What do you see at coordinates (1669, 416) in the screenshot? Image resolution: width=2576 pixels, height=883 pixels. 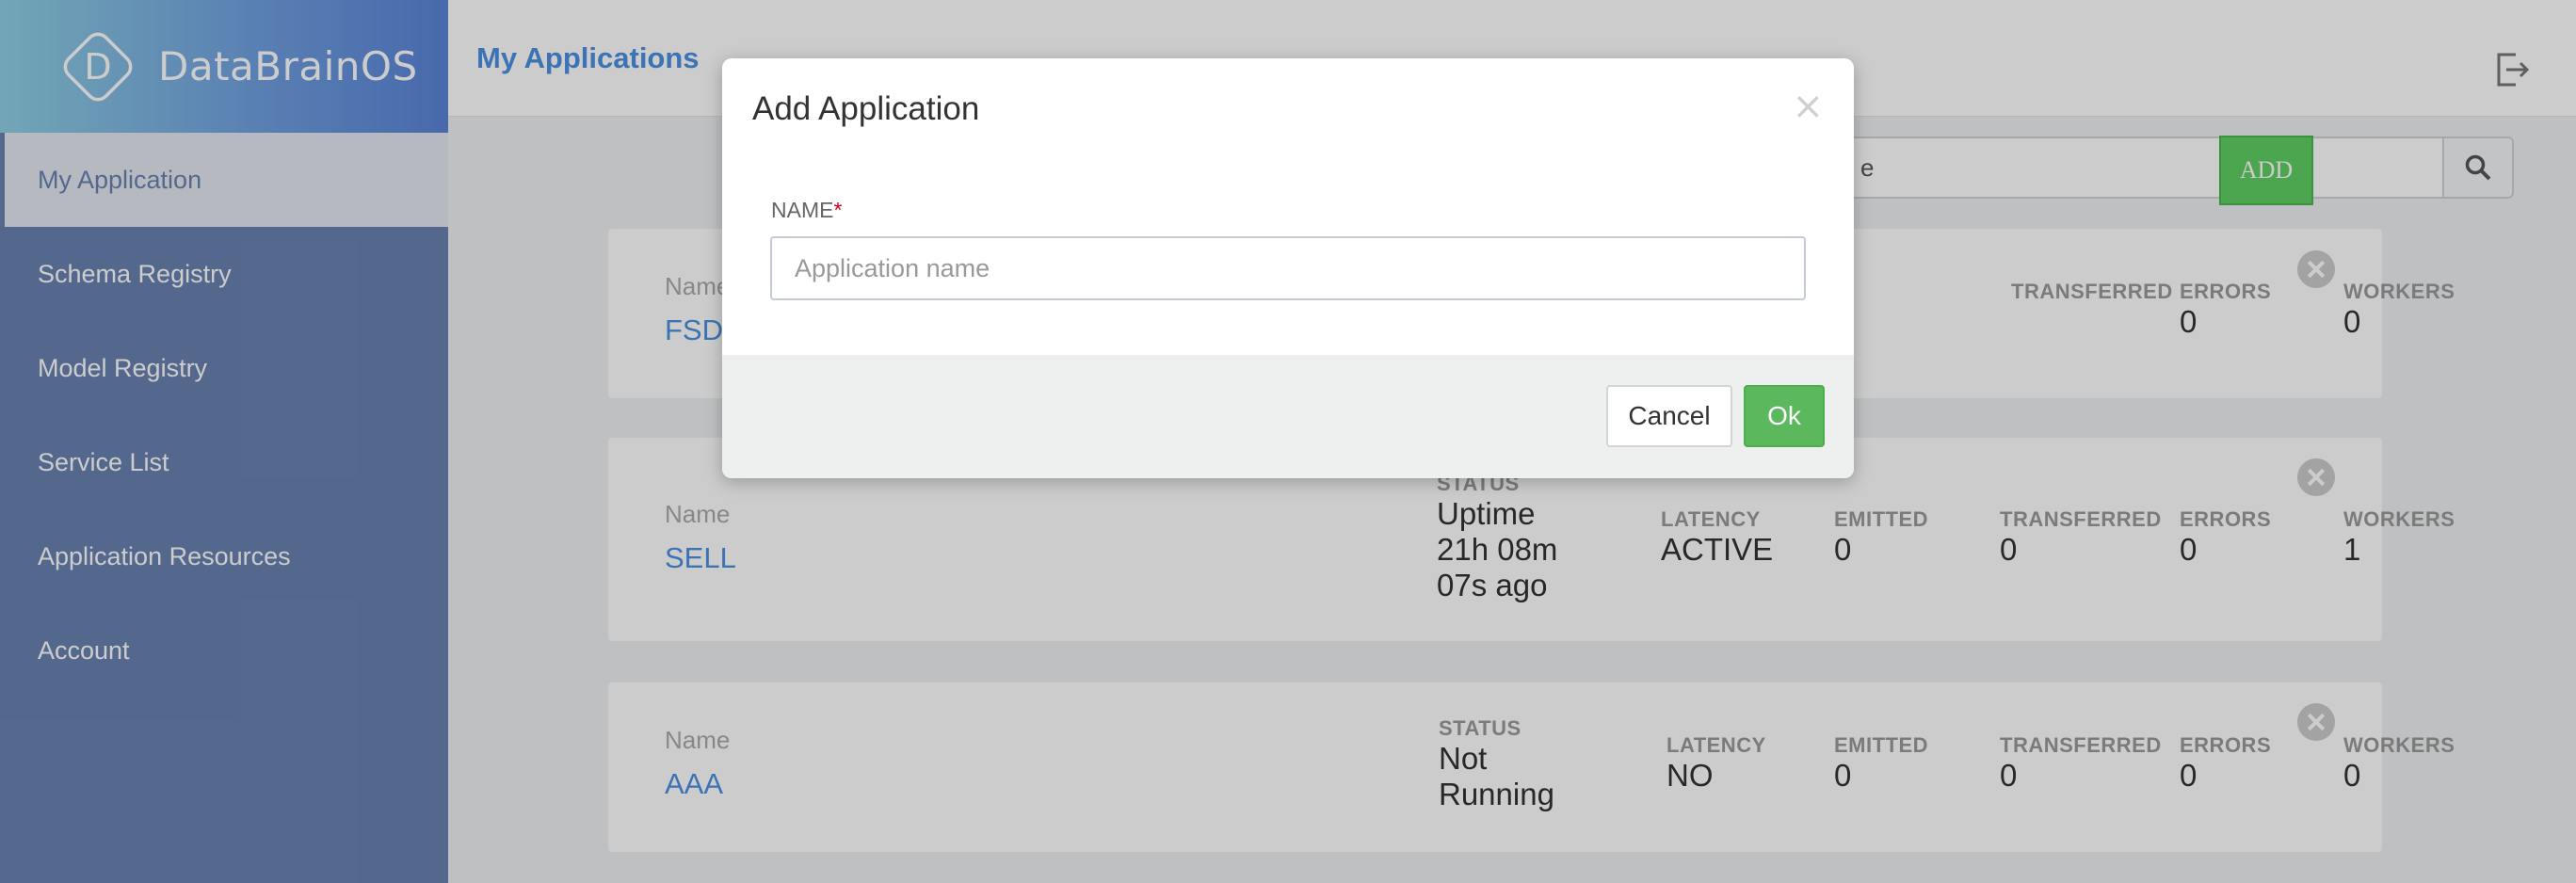 I see `cancel-button: Cancel` at bounding box center [1669, 416].